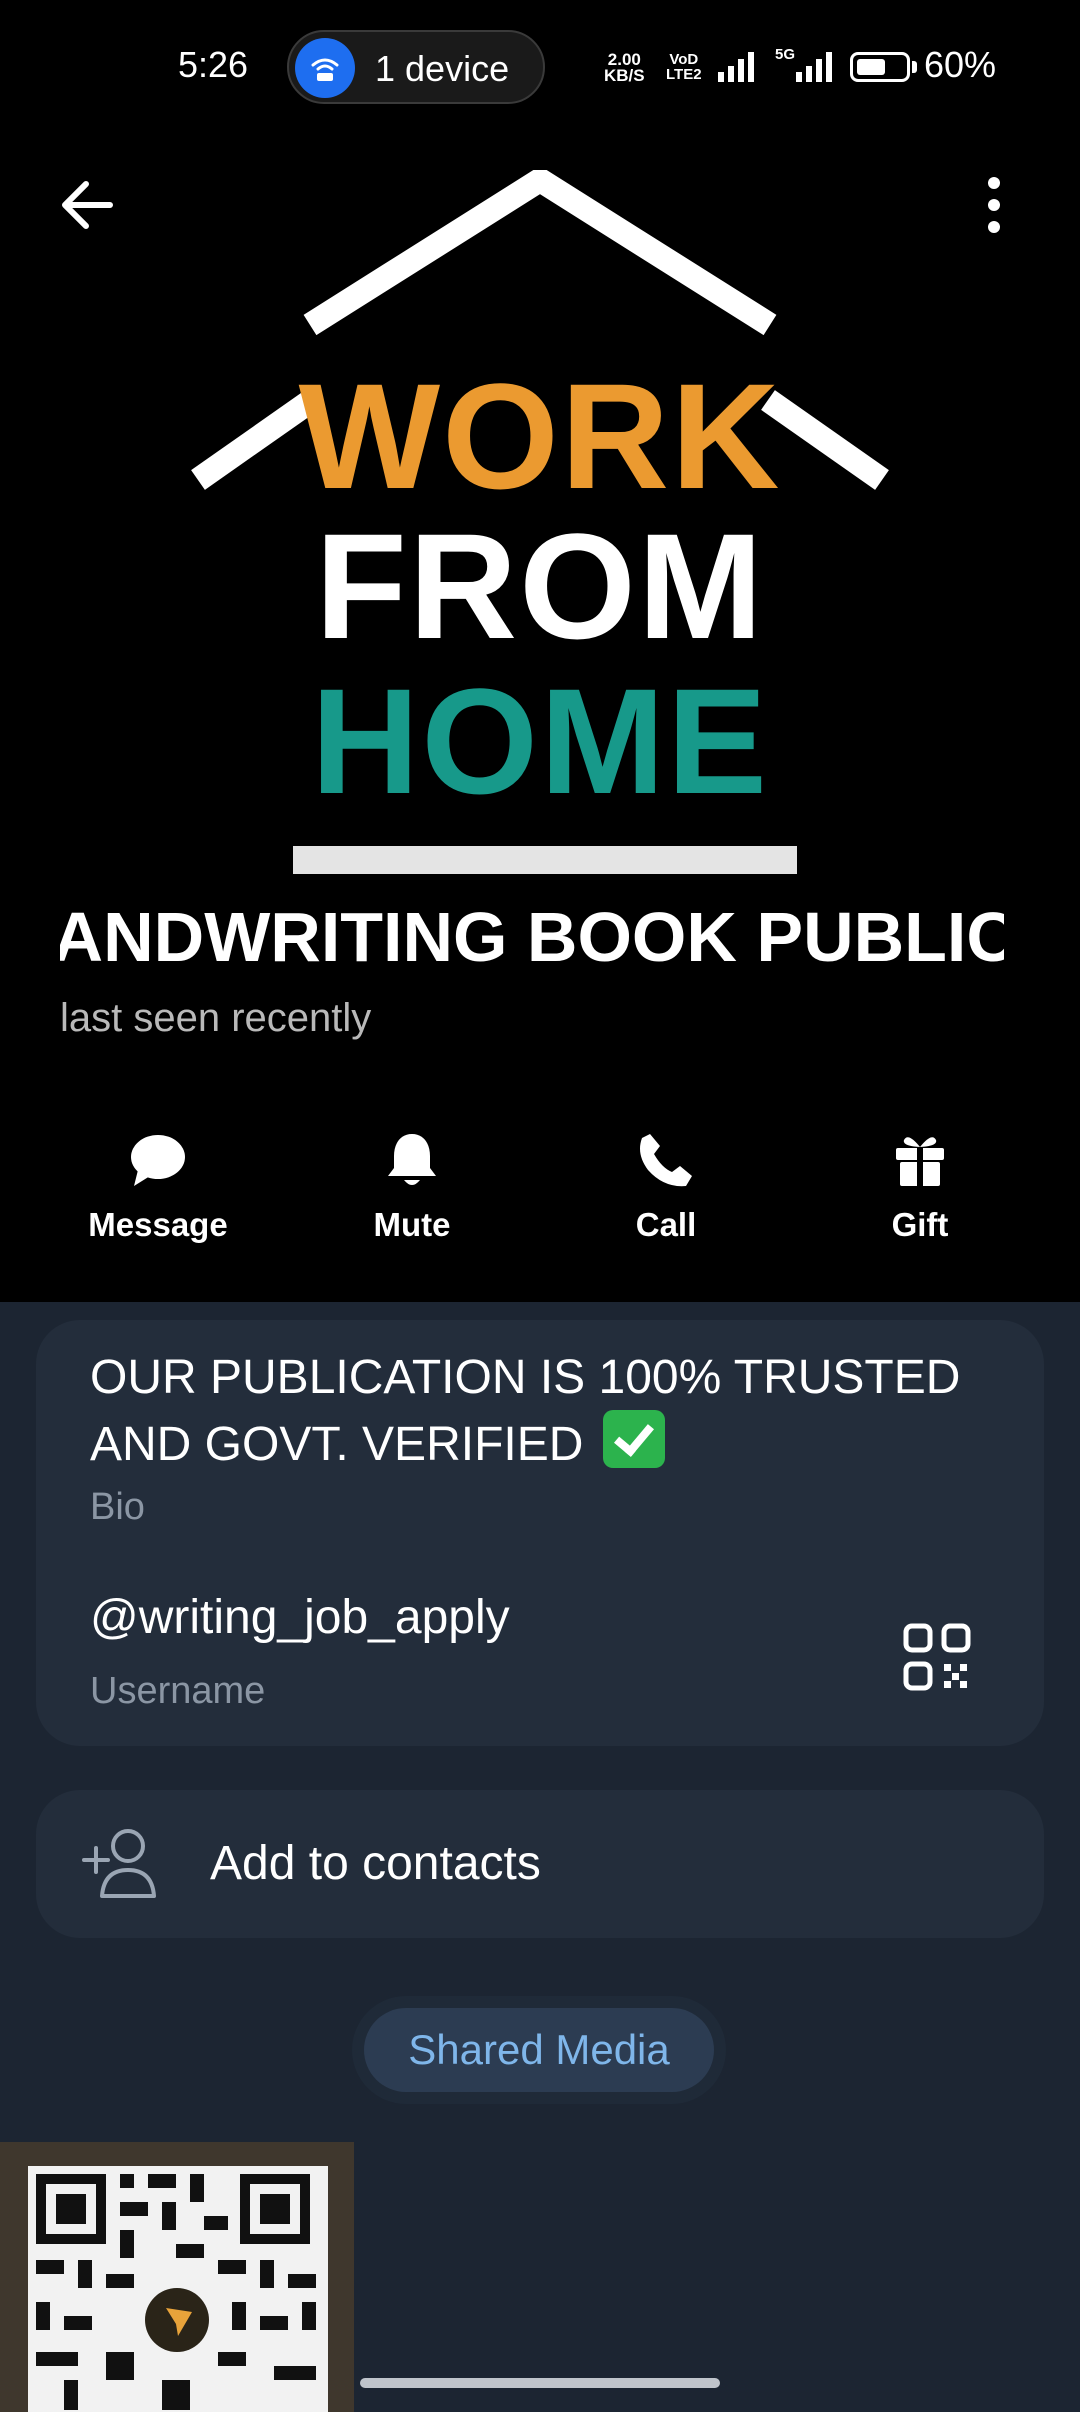 Image resolution: width=1080 pixels, height=2412 pixels. What do you see at coordinates (375, 1863) in the screenshot?
I see `add-to-contacts-label: Add to contacts` at bounding box center [375, 1863].